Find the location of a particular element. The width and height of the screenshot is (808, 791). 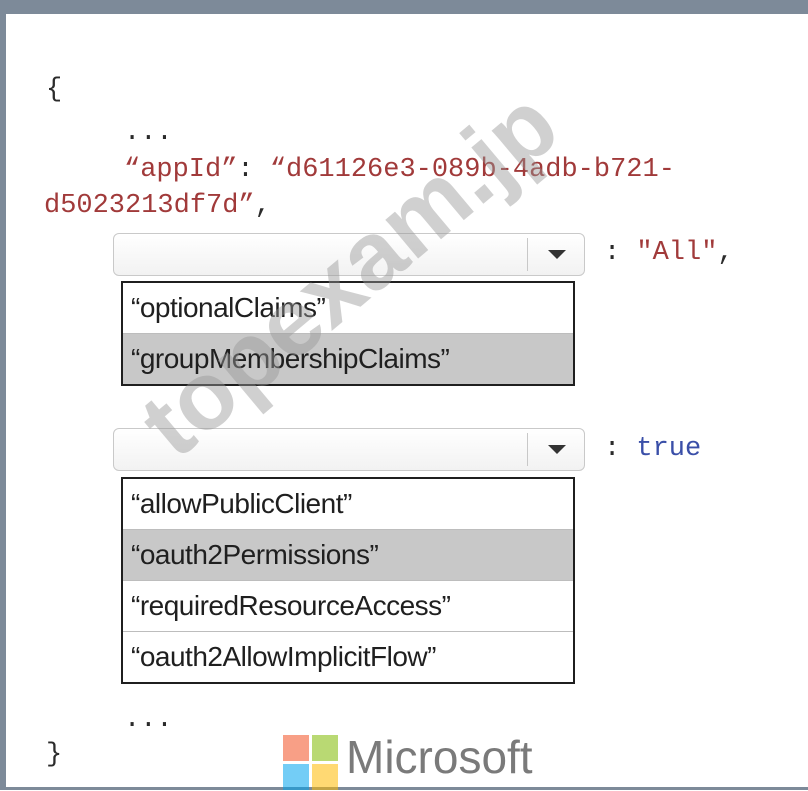

appid-key: “appId” is located at coordinates (181, 170).